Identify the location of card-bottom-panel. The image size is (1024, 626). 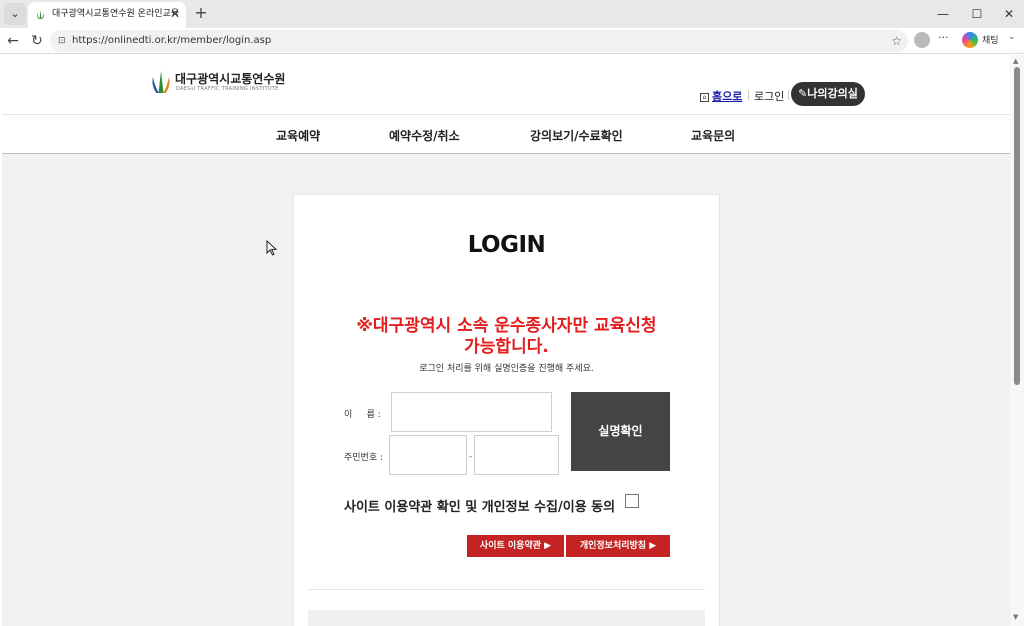
(506, 618).